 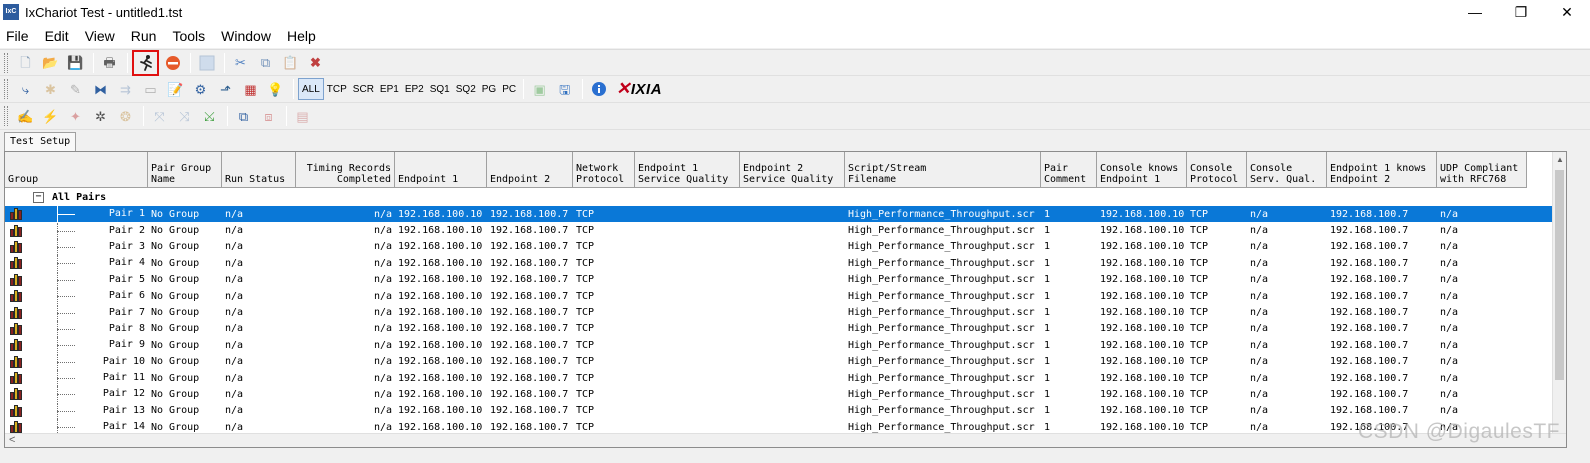 What do you see at coordinates (209, 116) in the screenshot?
I see `link-icon: ⤩` at bounding box center [209, 116].